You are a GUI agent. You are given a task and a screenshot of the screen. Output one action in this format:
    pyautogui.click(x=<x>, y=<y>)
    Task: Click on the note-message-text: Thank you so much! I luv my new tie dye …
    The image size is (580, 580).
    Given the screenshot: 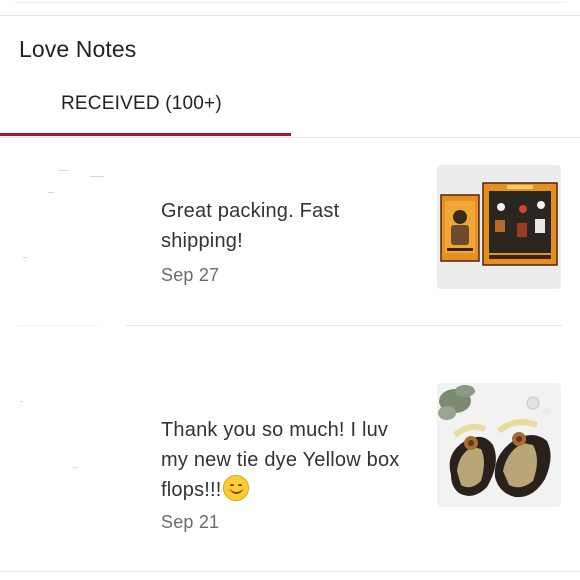 What is the action you would take?
    pyautogui.click(x=280, y=460)
    